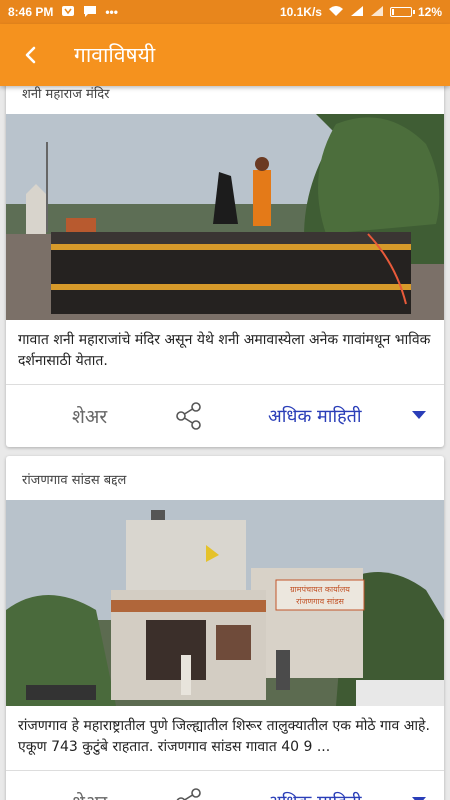 This screenshot has width=450, height=800. Describe the element at coordinates (74, 480) in the screenshot. I see `card-title: रांजणगाव सांडस बद्दल` at that location.